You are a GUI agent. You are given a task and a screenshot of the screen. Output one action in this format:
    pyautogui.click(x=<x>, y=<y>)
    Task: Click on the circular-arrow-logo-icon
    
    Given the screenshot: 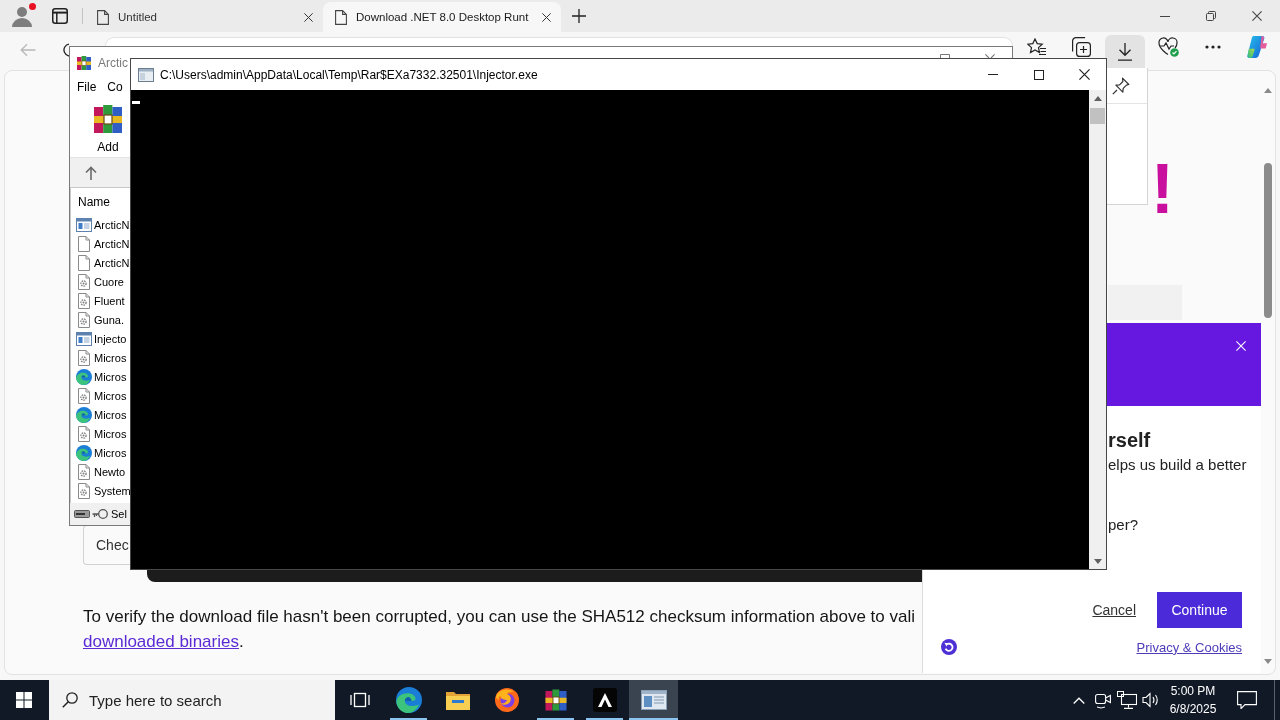 What is the action you would take?
    pyautogui.click(x=949, y=647)
    